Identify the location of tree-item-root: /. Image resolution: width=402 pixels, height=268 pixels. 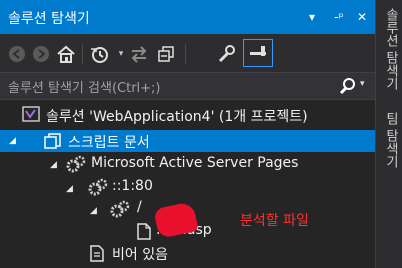
(139, 207).